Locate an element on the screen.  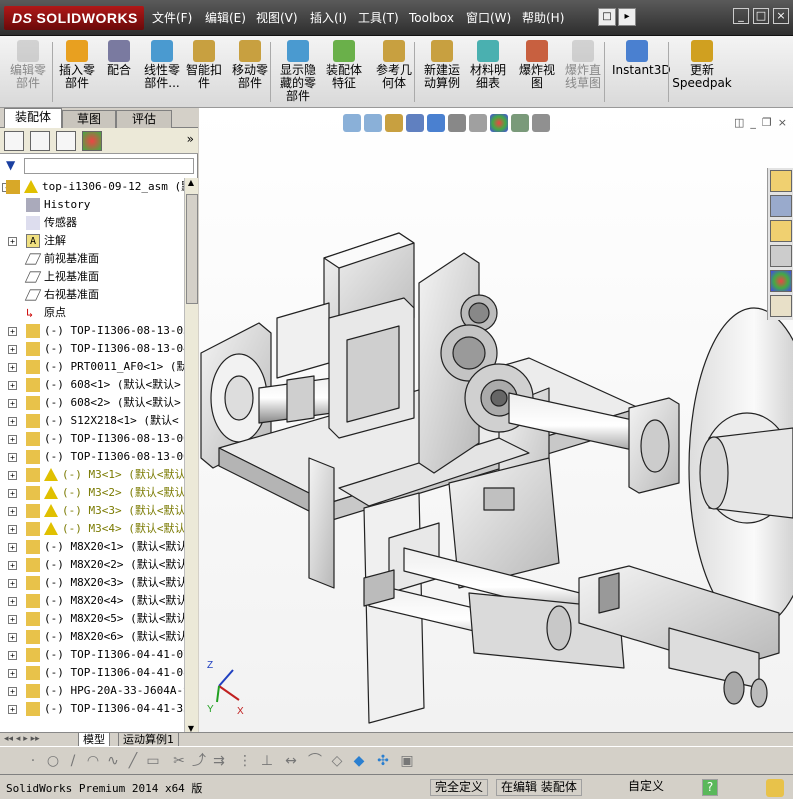
ribbon-button-11: 爆炸视 图 is located at coordinates (537, 65).